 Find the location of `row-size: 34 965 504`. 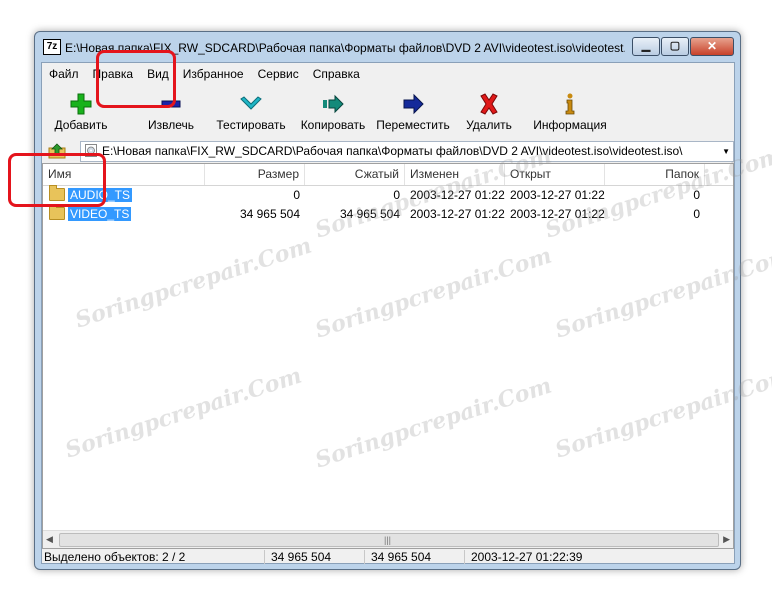

row-size: 34 965 504 is located at coordinates (269, 214).